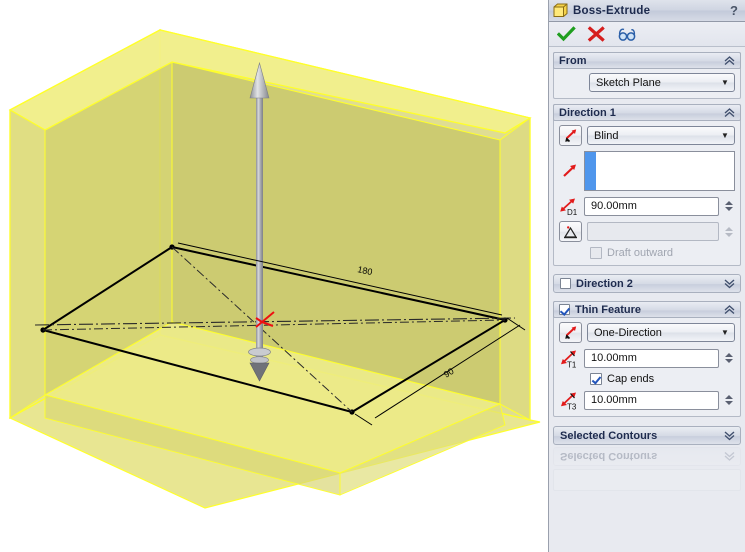 The height and width of the screenshot is (552, 745). What do you see at coordinates (728, 206) in the screenshot?
I see `depth-d1-stepper` at bounding box center [728, 206].